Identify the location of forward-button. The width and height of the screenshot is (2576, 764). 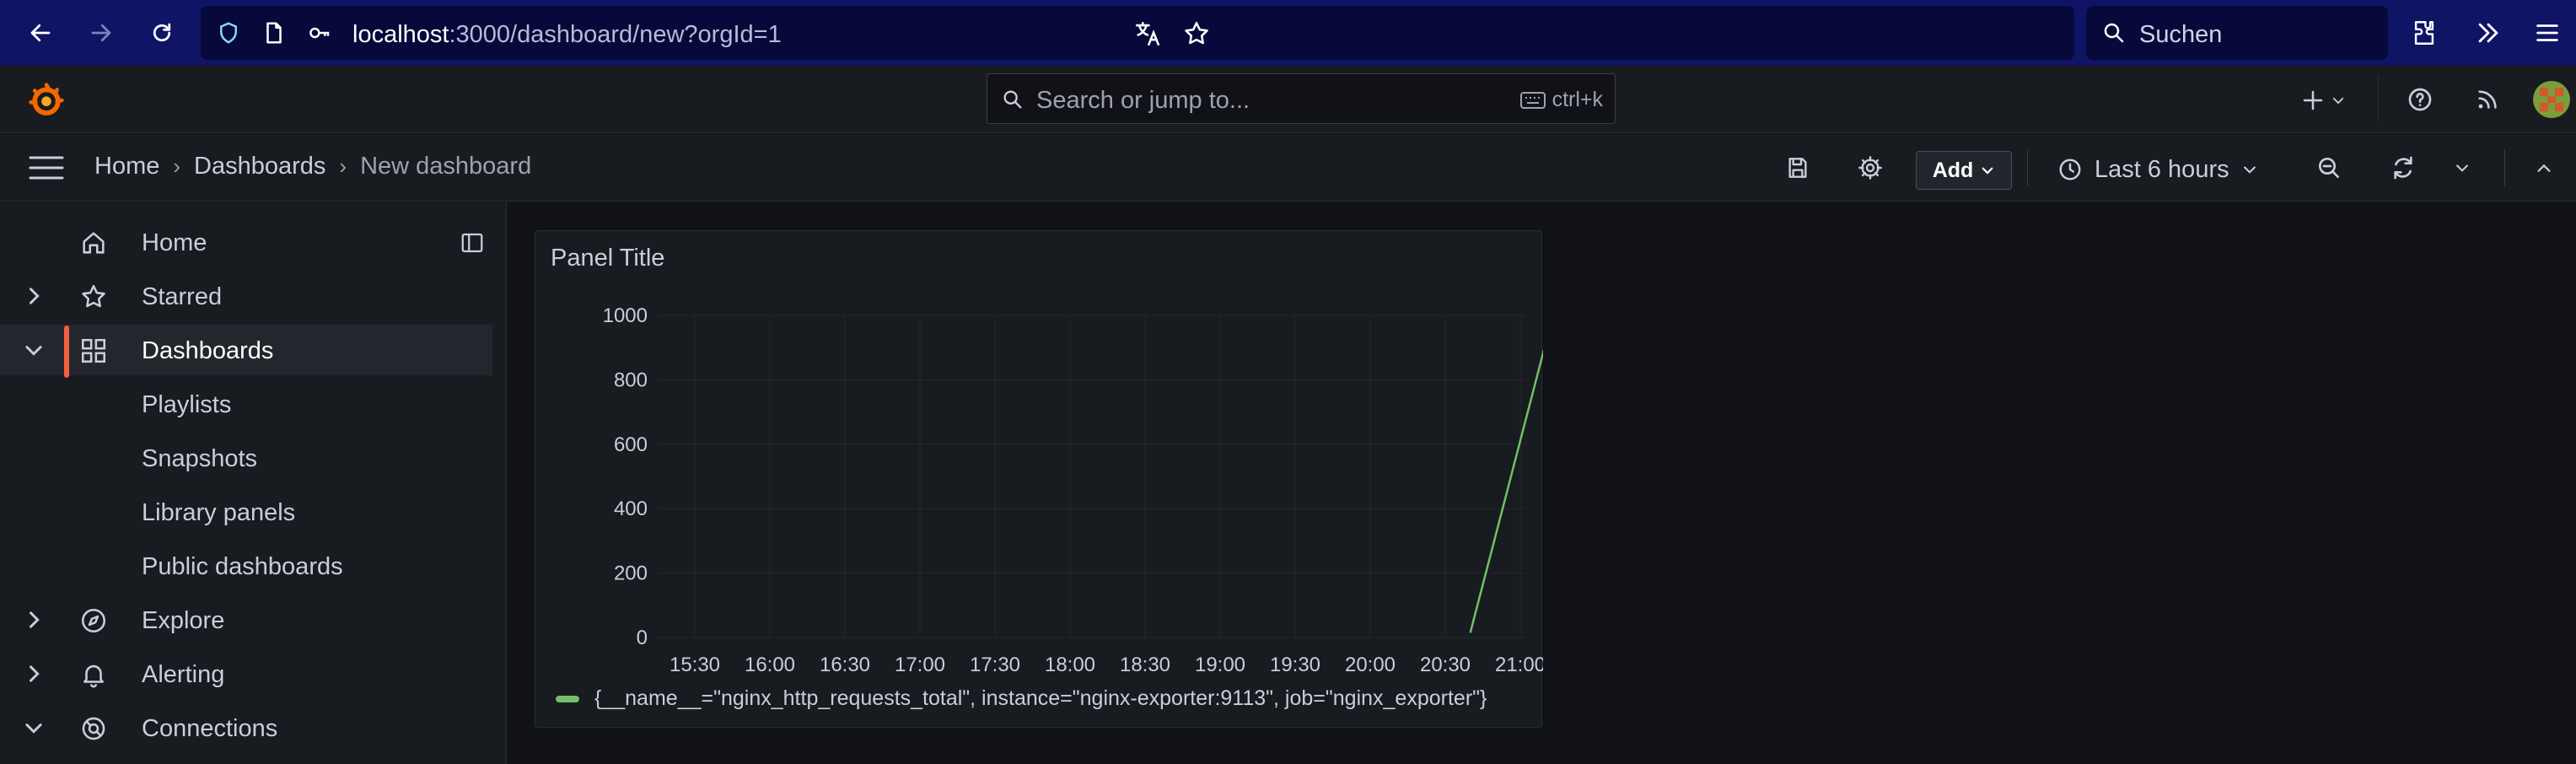
(101, 33).